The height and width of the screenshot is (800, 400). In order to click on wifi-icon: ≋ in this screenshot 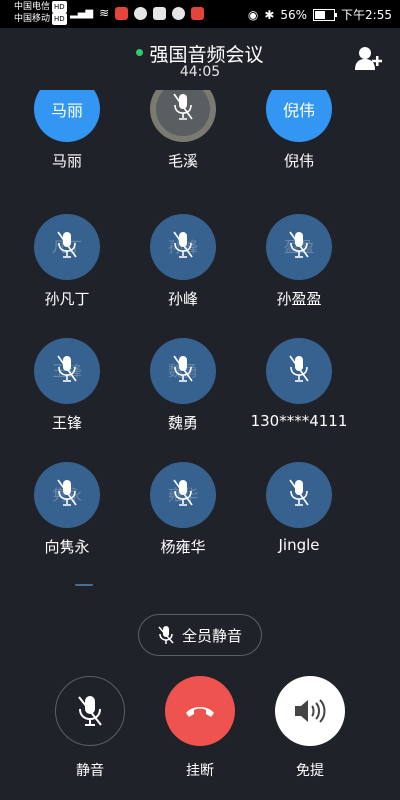, I will do `click(104, 13)`.